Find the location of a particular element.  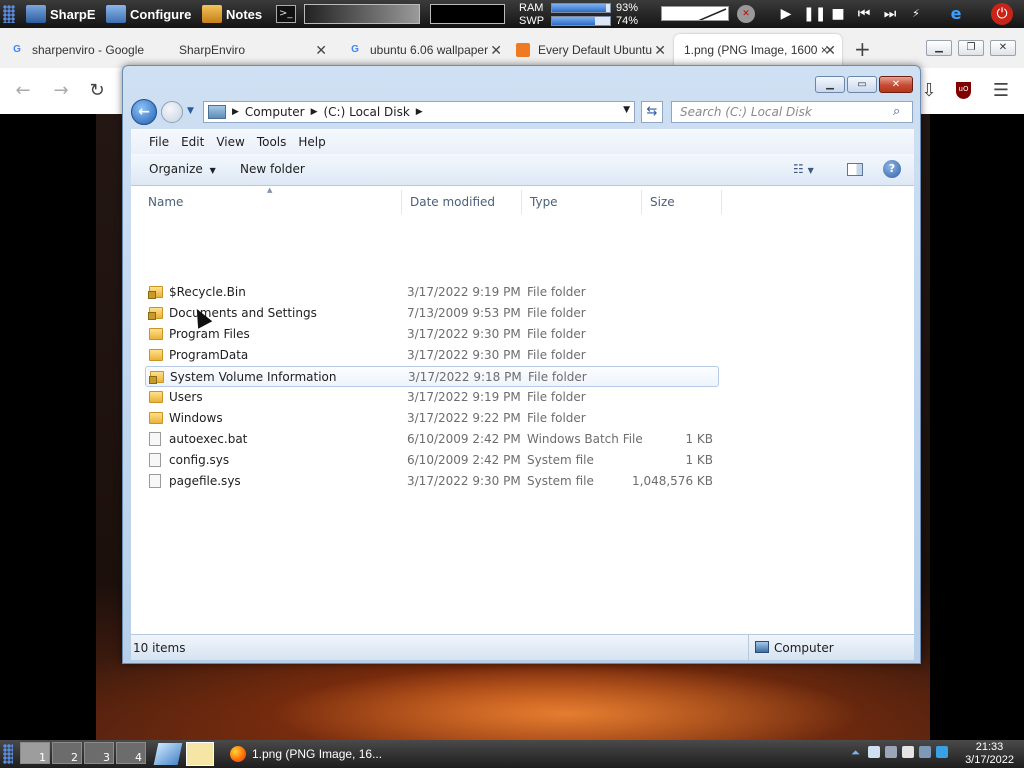

close-button: ✕ is located at coordinates (896, 84).